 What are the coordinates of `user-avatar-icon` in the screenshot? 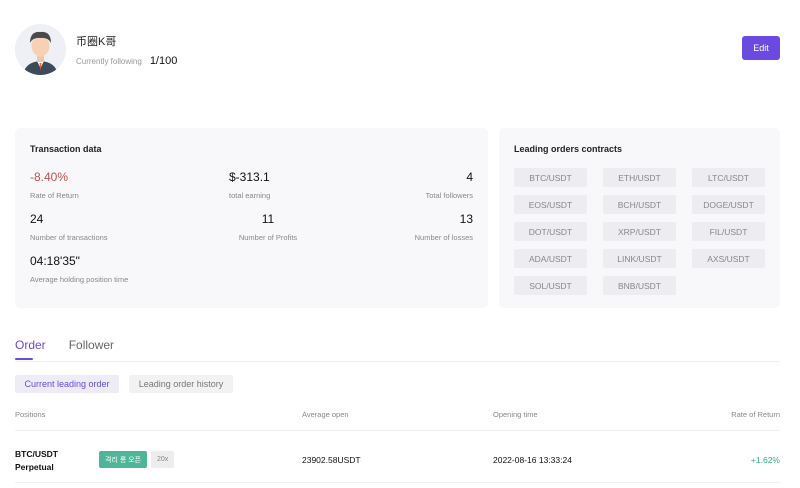 It's located at (40, 49).